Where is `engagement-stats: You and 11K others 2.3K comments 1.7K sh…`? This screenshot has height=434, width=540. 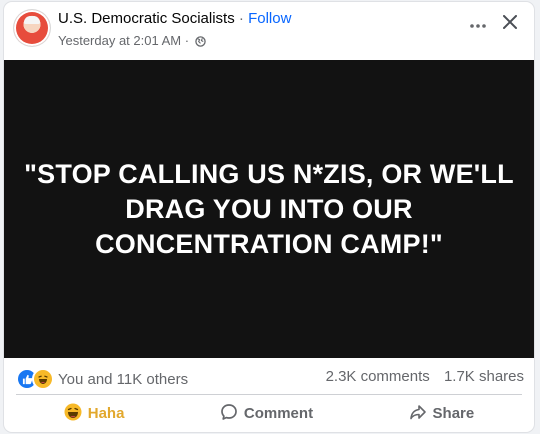
engagement-stats: You and 11K others 2.3K comments 1.7K sh… is located at coordinates (269, 376).